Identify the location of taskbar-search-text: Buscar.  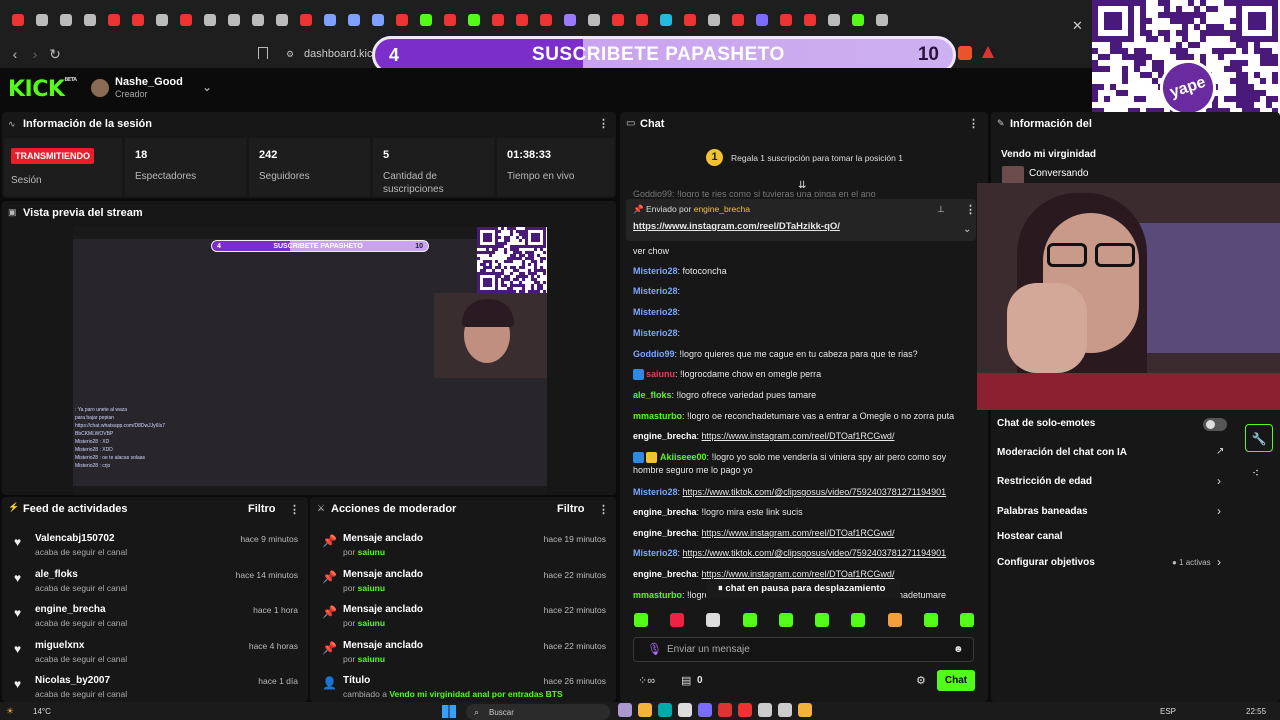
(501, 712).